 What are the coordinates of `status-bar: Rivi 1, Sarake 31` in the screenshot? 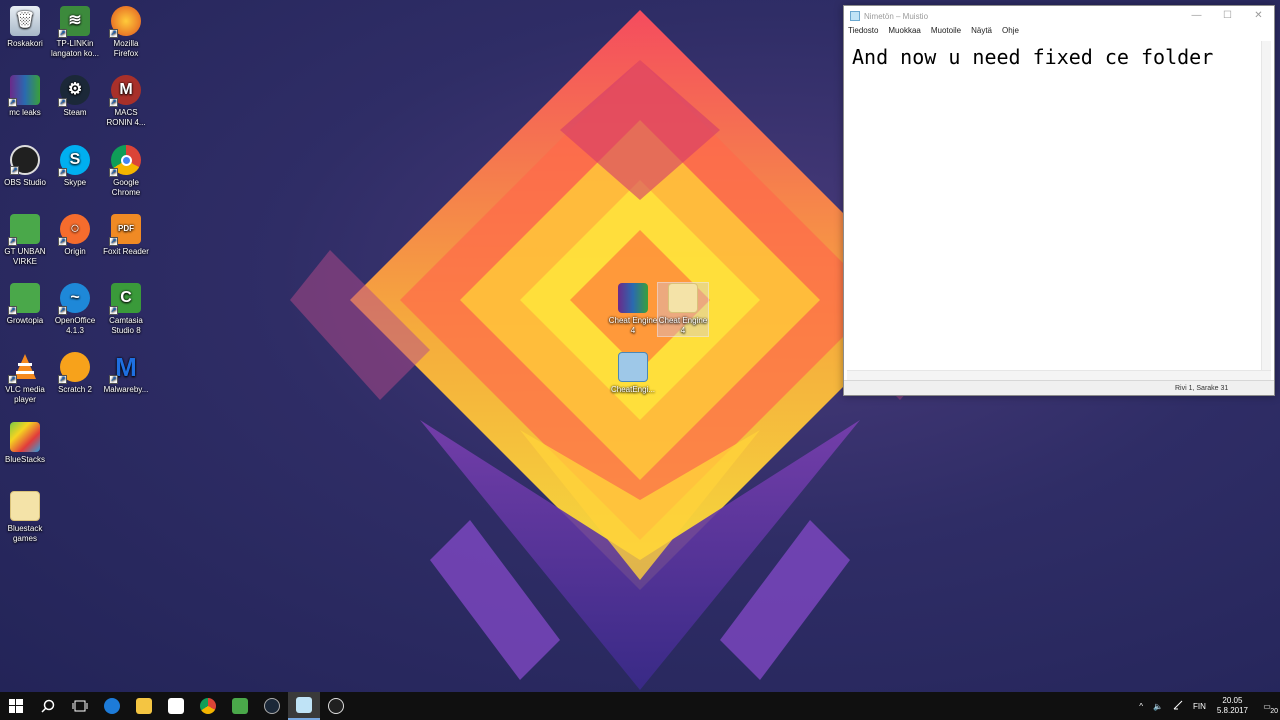 It's located at (1059, 387).